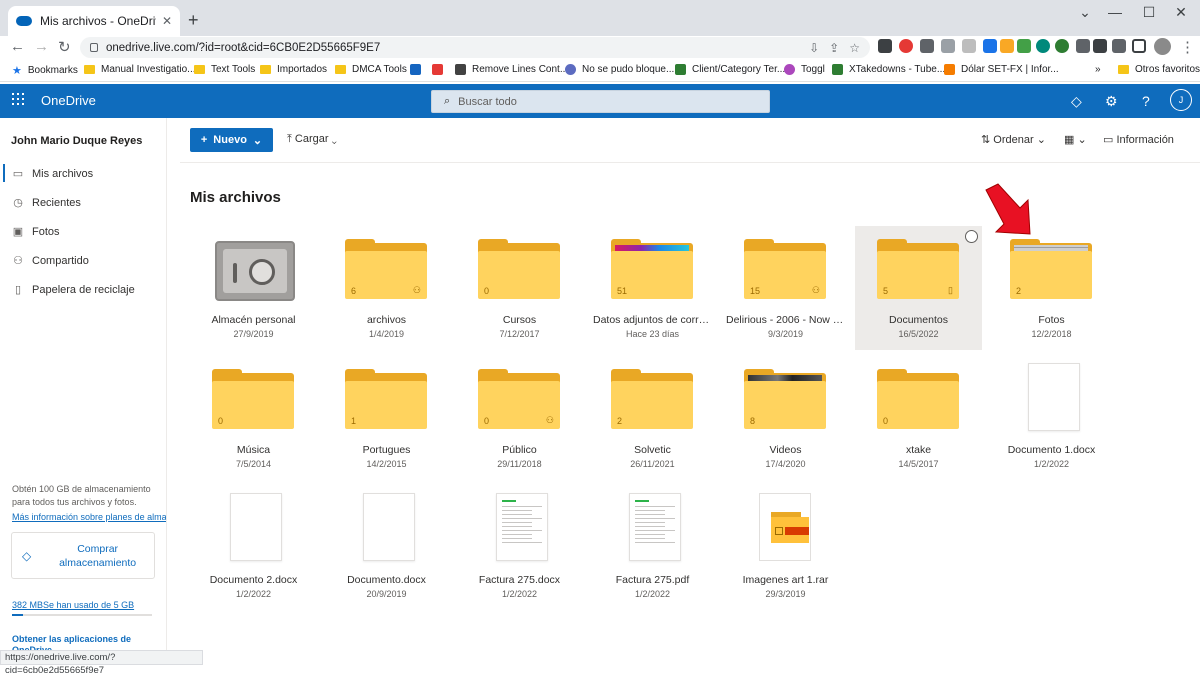 The image size is (1200, 677). Describe the element at coordinates (386, 450) in the screenshot. I see `file-name: Portugues` at that location.